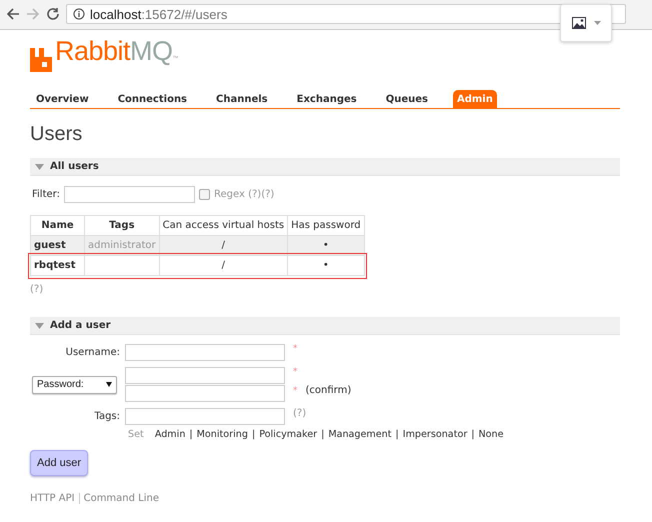 Image resolution: width=652 pixels, height=522 pixels. What do you see at coordinates (346, 14) in the screenshot?
I see `address-bar: localhost:15672/#/users` at bounding box center [346, 14].